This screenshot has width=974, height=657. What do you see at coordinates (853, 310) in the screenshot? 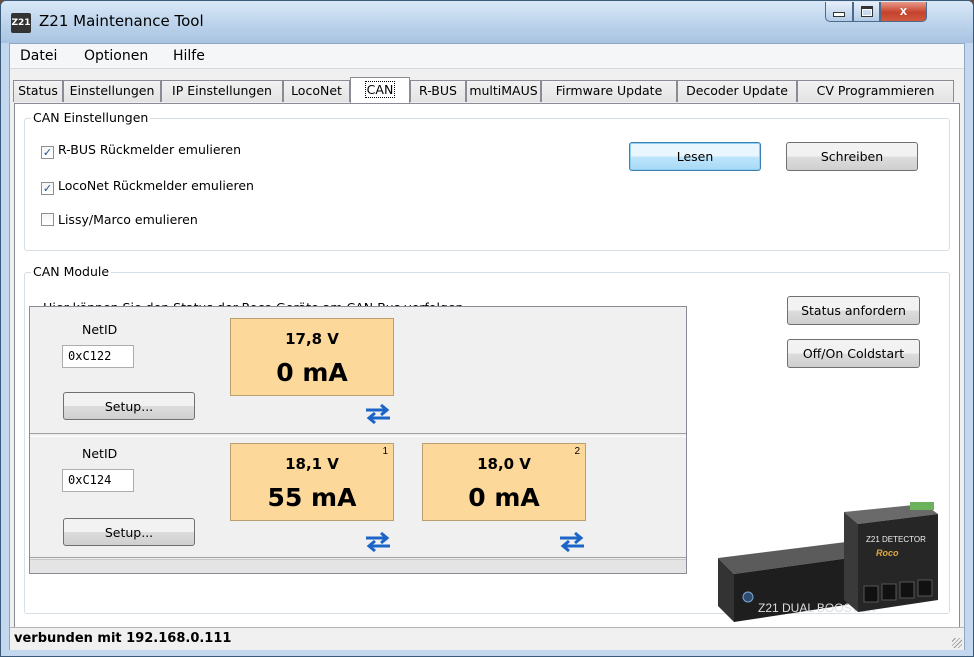
I see `request-status-button: Status anfordern` at bounding box center [853, 310].